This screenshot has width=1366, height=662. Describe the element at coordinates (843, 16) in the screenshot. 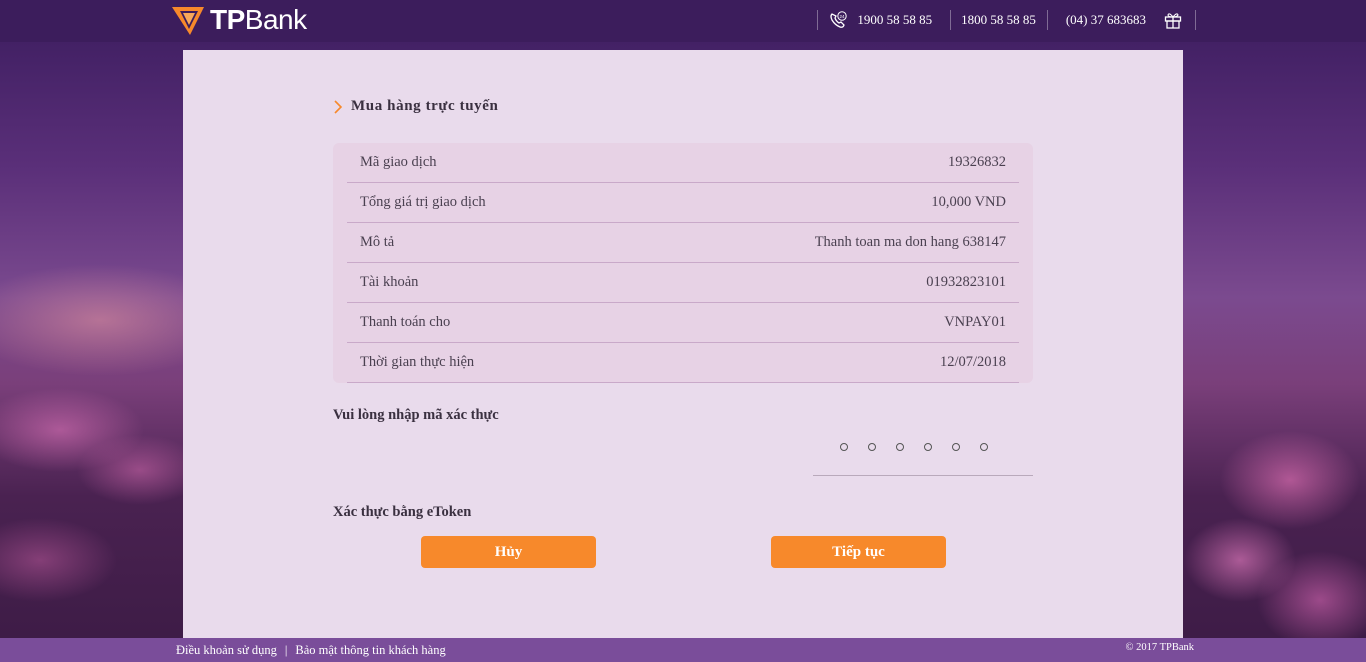

I see `svg-text: 24` at that location.